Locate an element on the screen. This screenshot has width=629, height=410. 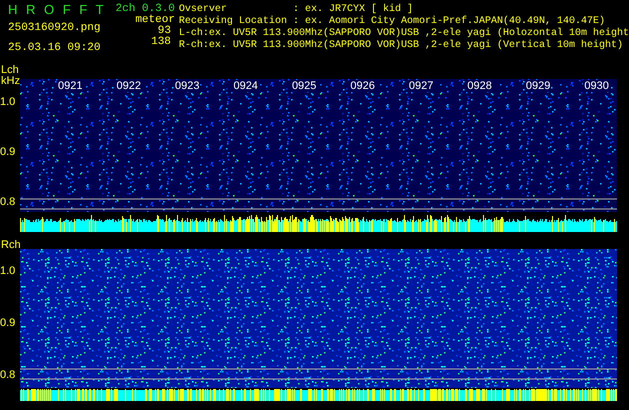
time-label: 0925 is located at coordinates (304, 86).